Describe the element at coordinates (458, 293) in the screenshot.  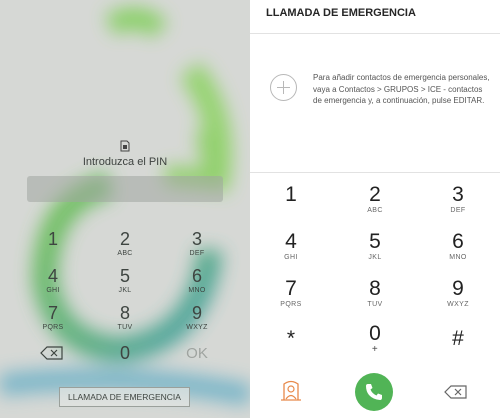
I see `dial-key-9: 9 WXYZ` at that location.